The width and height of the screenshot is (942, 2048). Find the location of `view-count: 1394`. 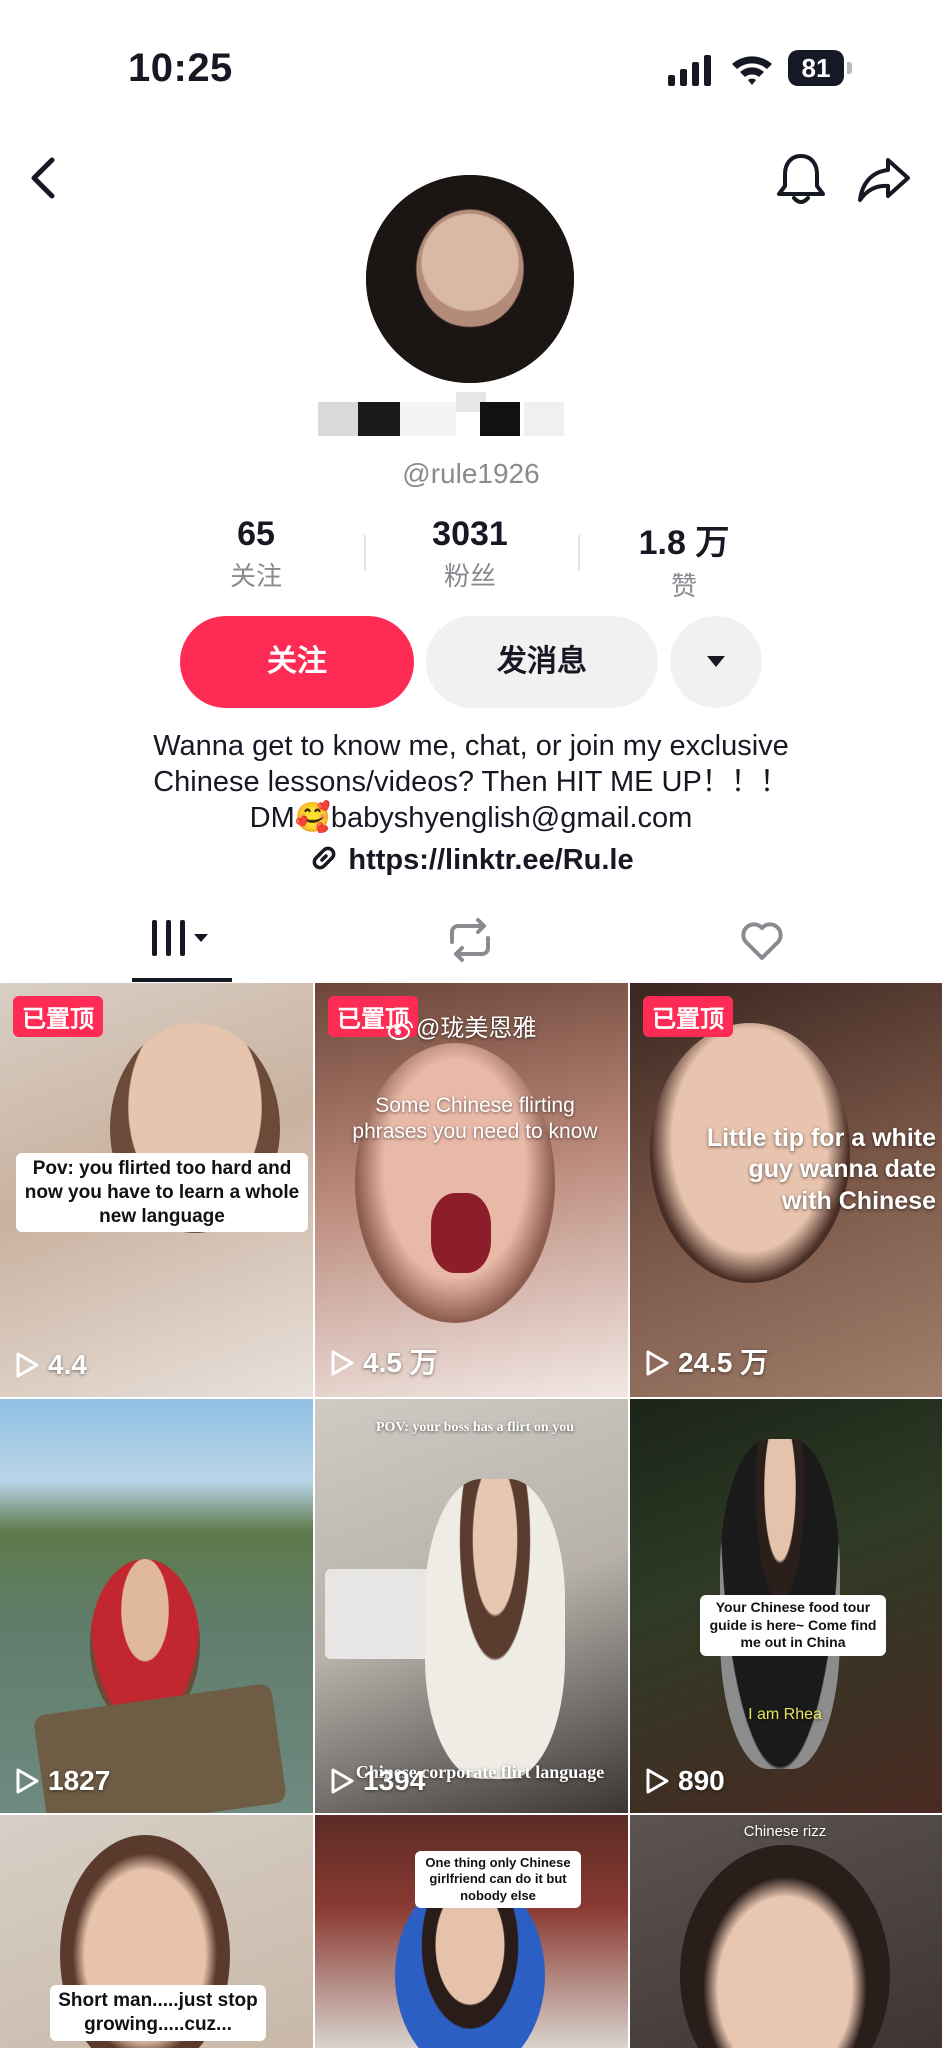

view-count: 1394 is located at coordinates (377, 1781).